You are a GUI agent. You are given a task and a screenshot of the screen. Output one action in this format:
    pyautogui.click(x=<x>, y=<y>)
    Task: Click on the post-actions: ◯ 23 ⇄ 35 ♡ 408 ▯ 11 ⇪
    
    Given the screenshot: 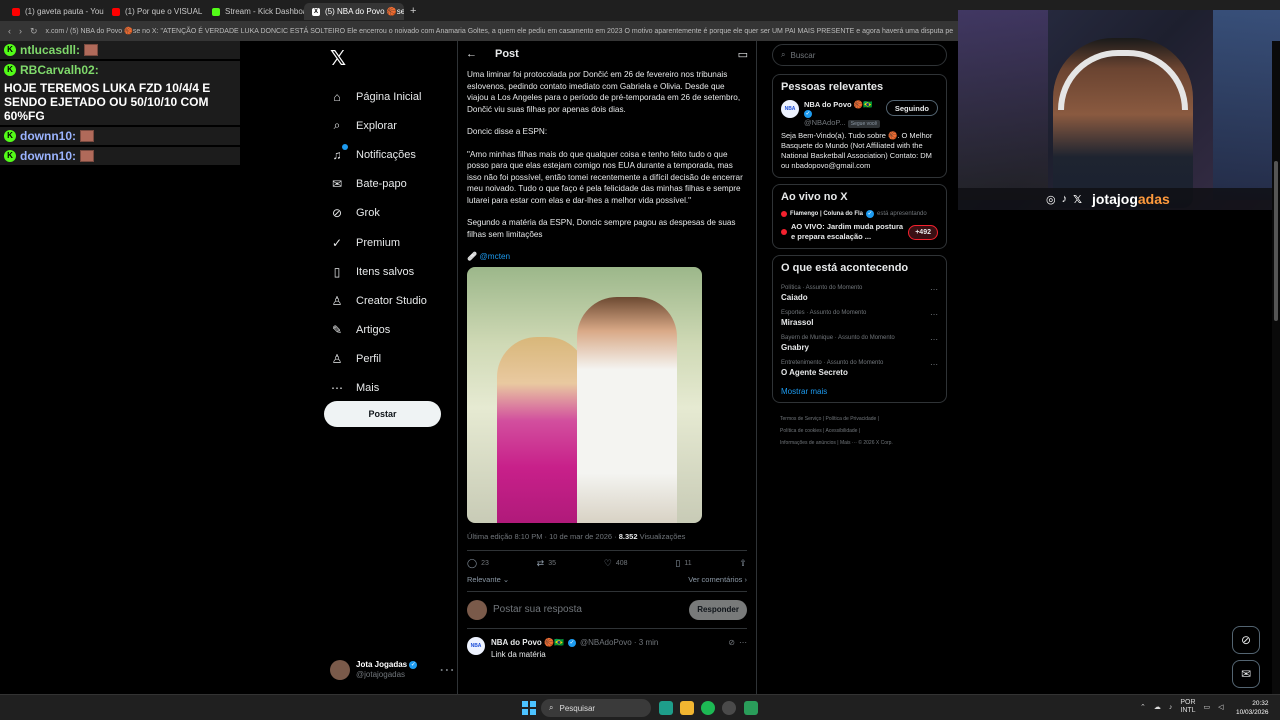 What is the action you would take?
    pyautogui.click(x=607, y=562)
    